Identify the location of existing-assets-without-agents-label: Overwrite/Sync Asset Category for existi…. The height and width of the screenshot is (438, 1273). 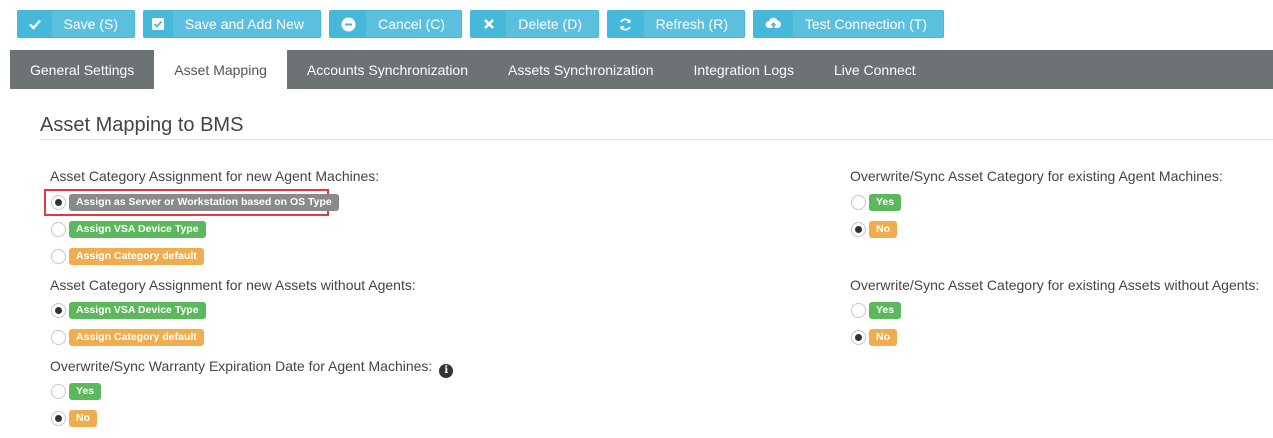
(1055, 285).